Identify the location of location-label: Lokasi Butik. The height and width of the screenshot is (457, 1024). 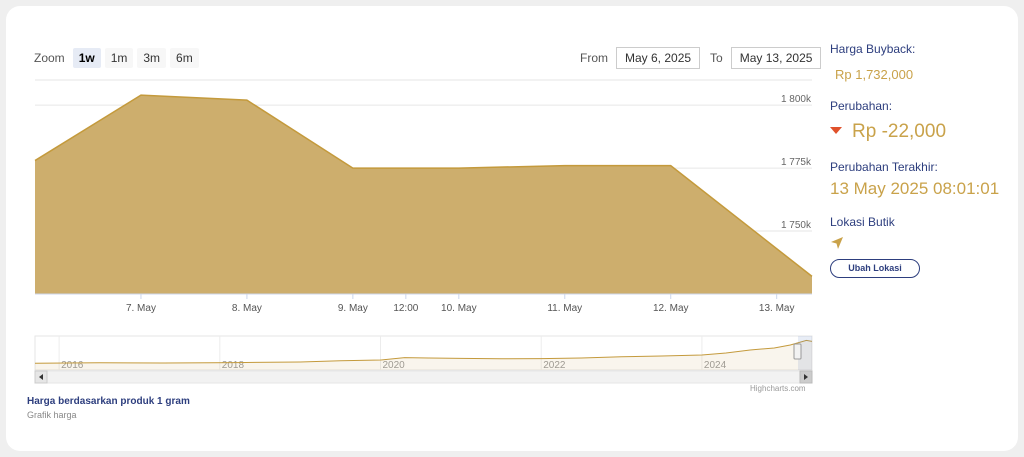
(862, 222).